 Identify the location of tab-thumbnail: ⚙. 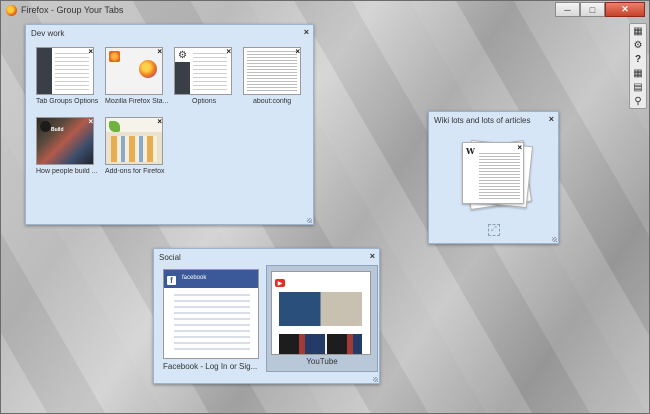
(203, 71).